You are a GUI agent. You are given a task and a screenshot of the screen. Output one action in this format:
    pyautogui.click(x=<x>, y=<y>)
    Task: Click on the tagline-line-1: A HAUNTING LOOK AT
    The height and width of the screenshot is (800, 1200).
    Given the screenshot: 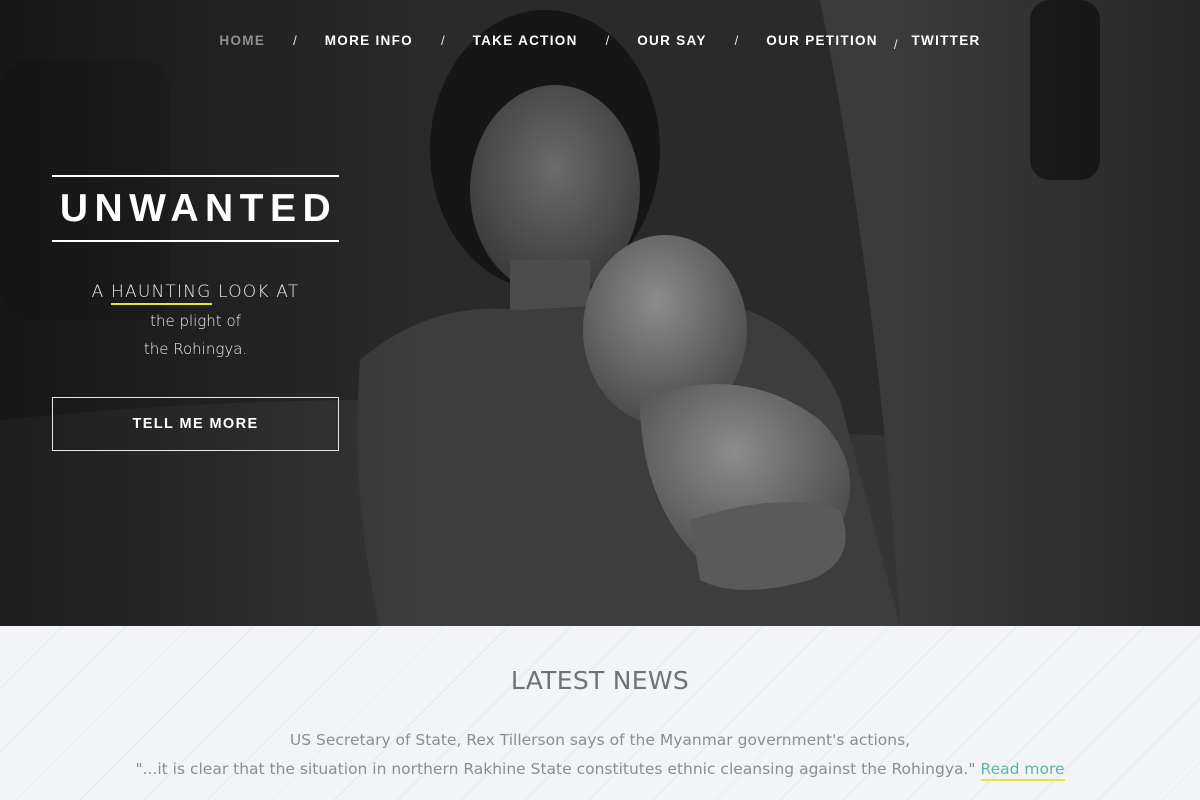 What is the action you would take?
    pyautogui.click(x=195, y=292)
    